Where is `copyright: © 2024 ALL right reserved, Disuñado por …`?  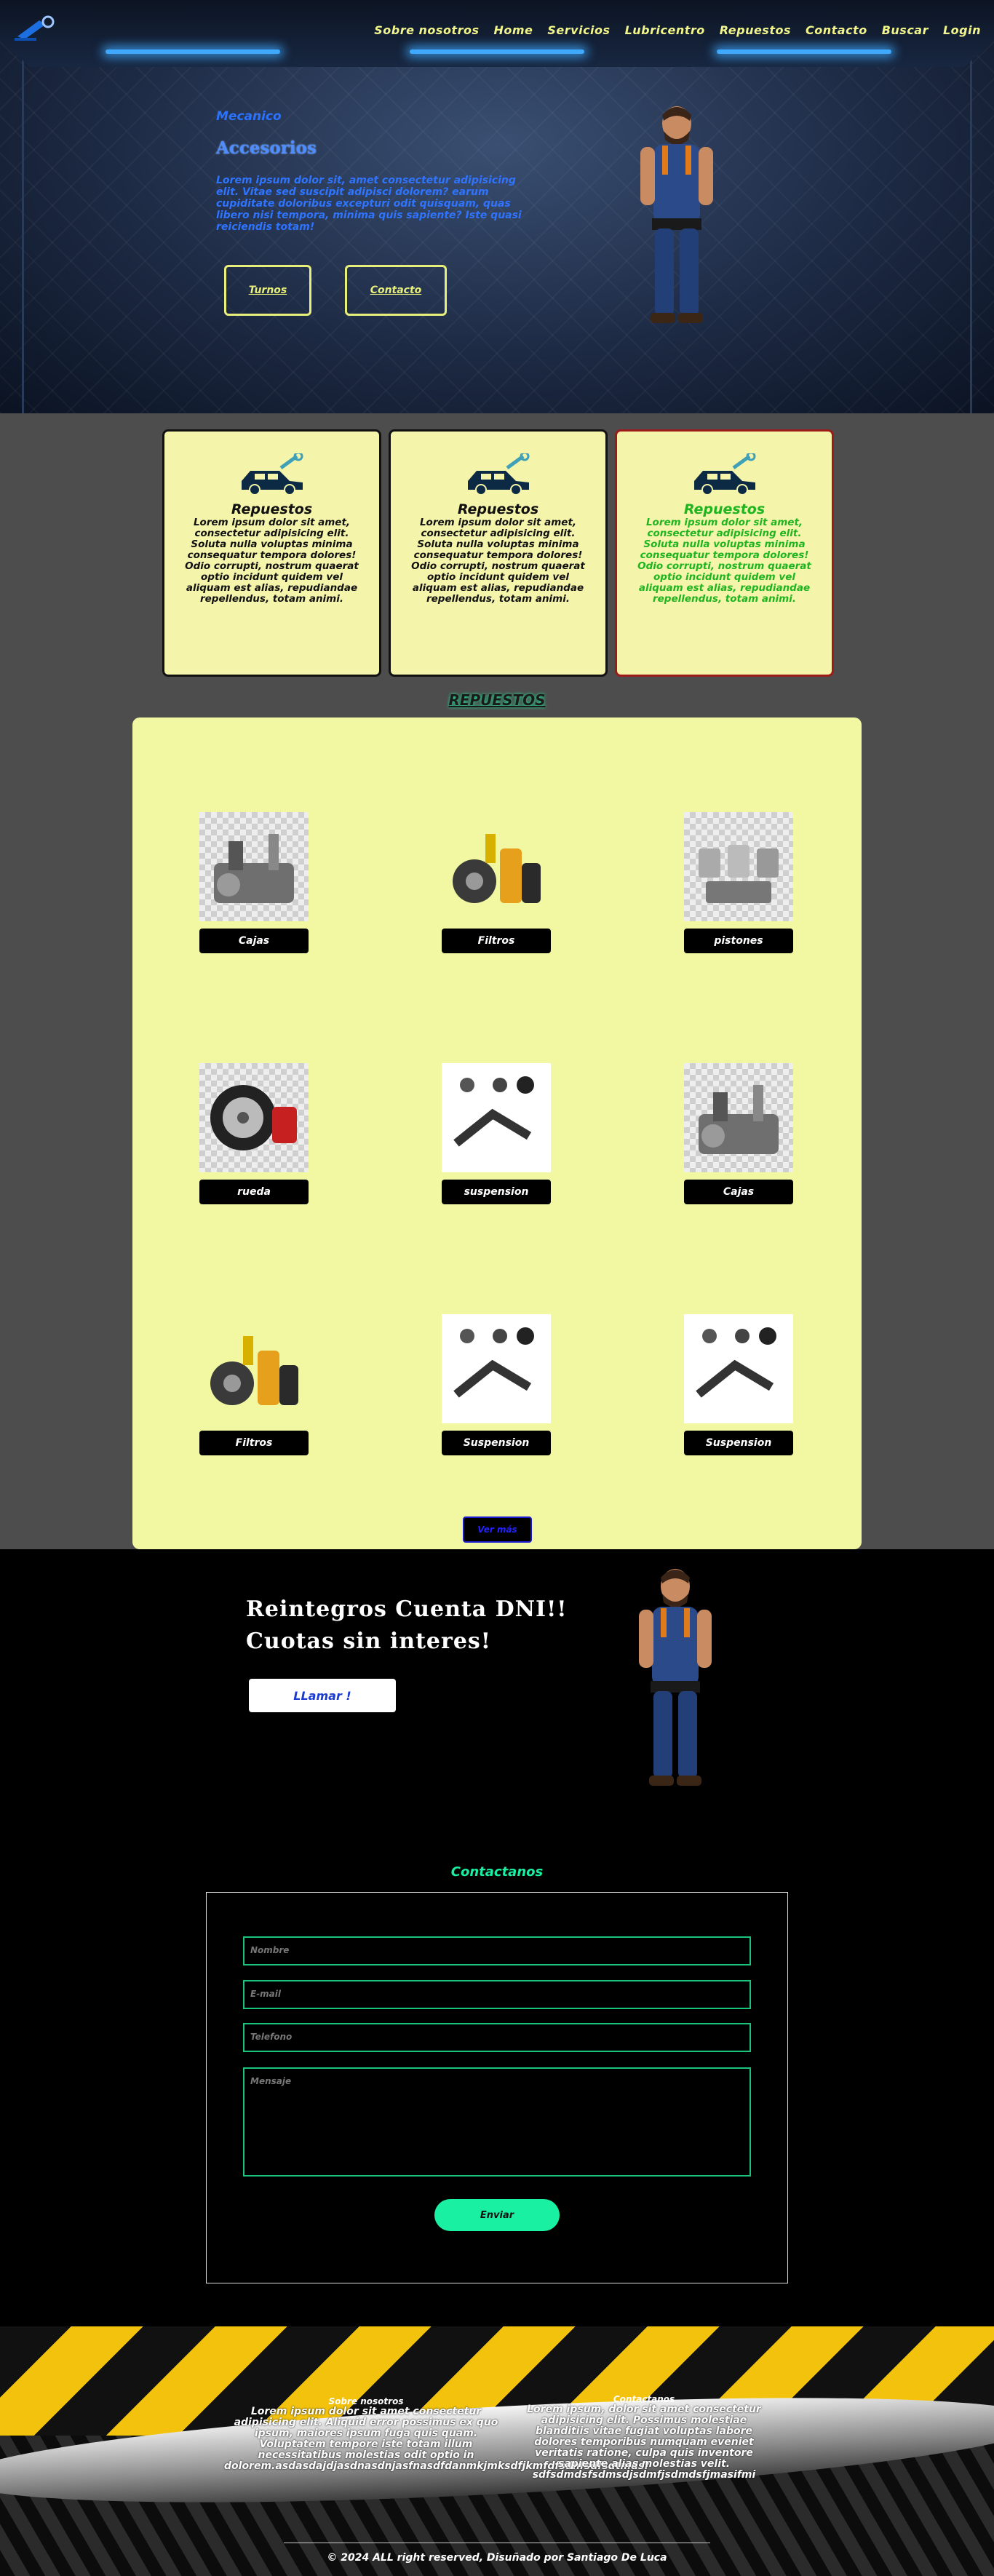
copyright: © 2024 ALL right reserved, Disuñado por … is located at coordinates (497, 2558).